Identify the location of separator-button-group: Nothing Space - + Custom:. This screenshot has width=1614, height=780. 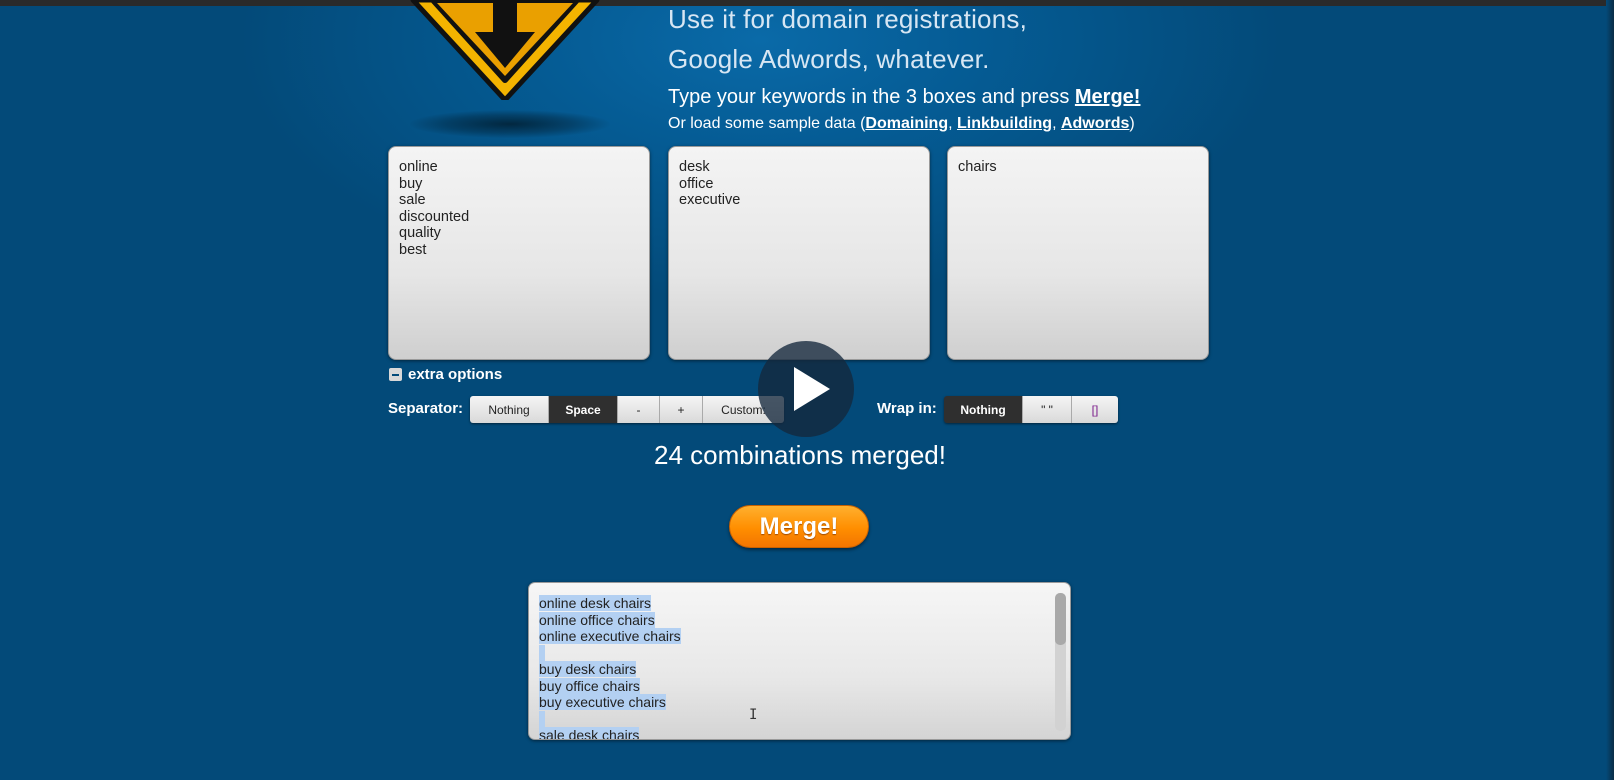
(627, 409).